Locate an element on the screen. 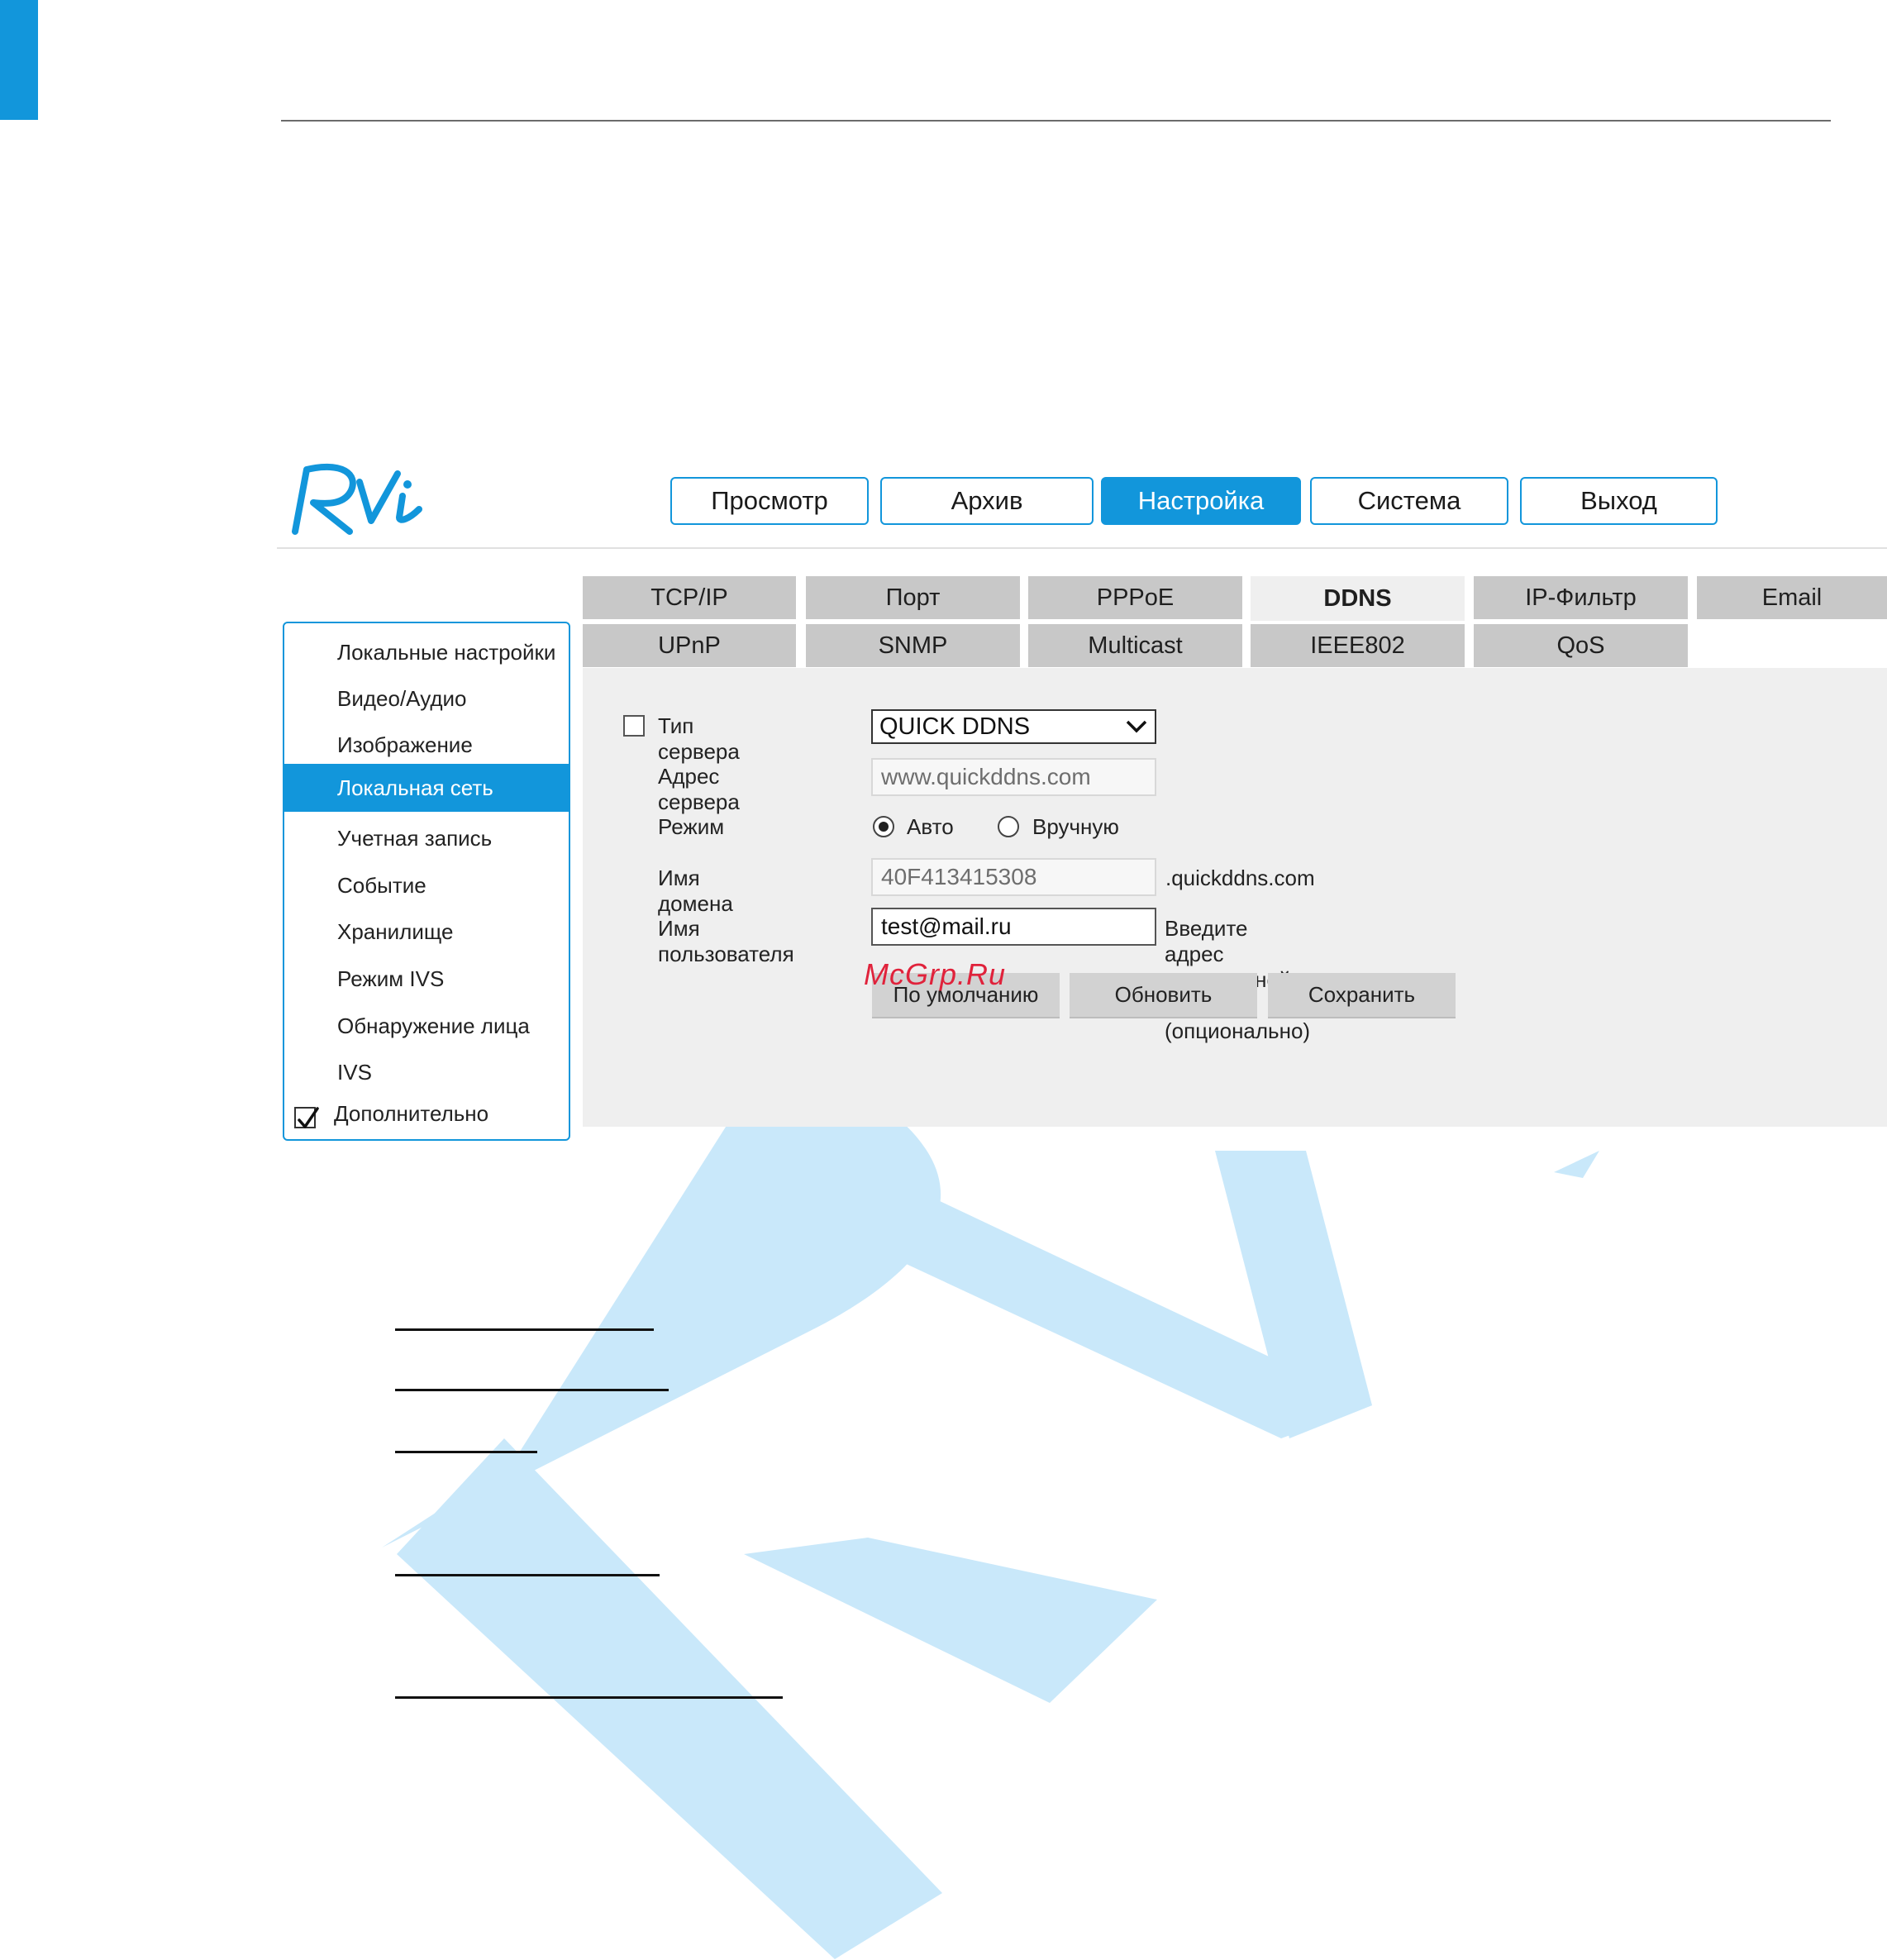 Image resolution: width=1887 pixels, height=1960 pixels. tab-port: Порт is located at coordinates (913, 597).